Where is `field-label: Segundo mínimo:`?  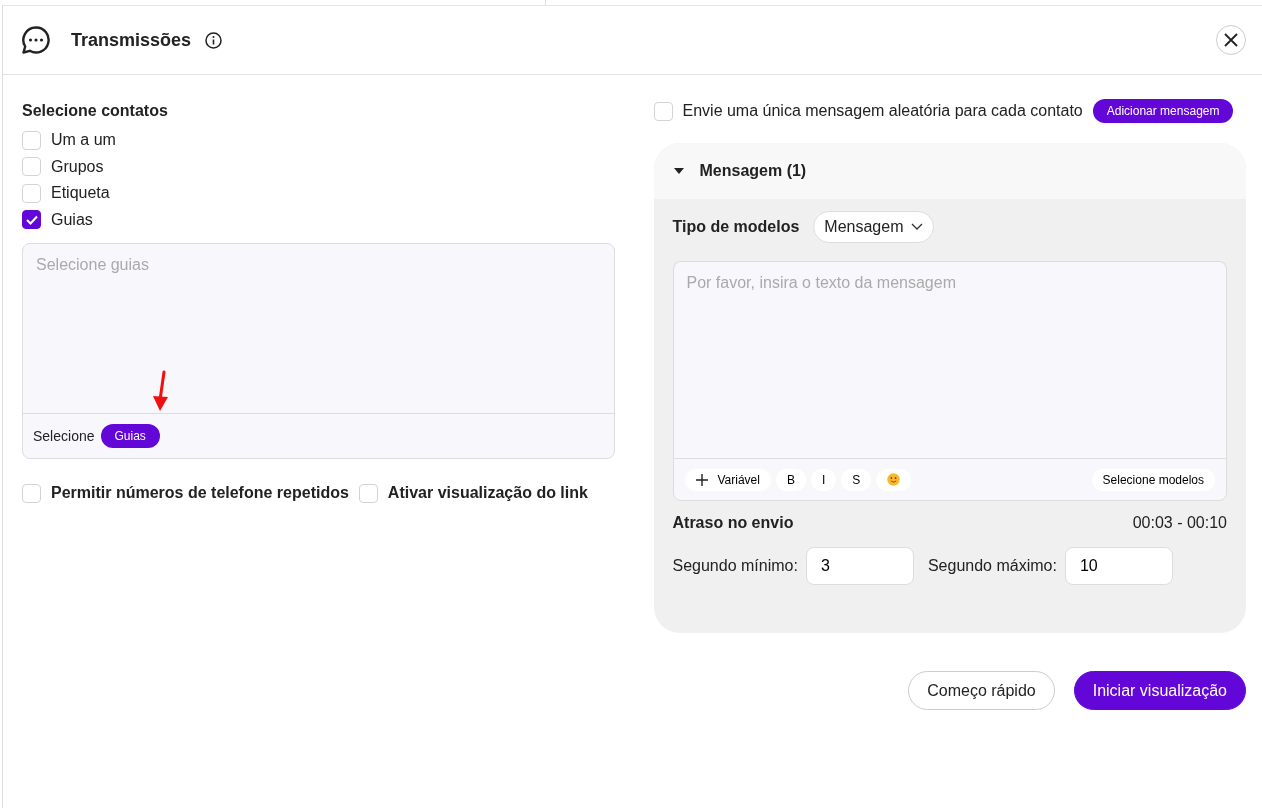
field-label: Segundo mínimo: is located at coordinates (735, 566).